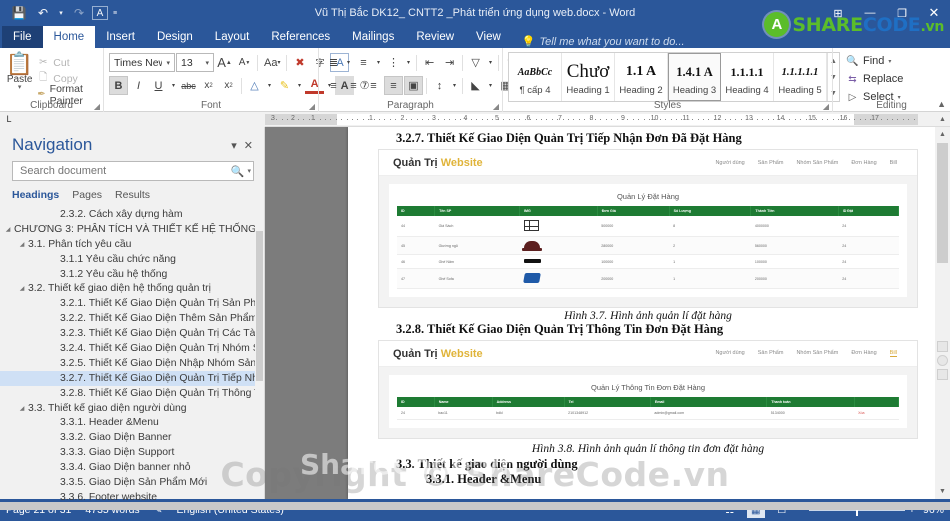  Describe the element at coordinates (97, 106) in the screenshot. I see `clipboard-dialog-launcher: ◢` at that location.